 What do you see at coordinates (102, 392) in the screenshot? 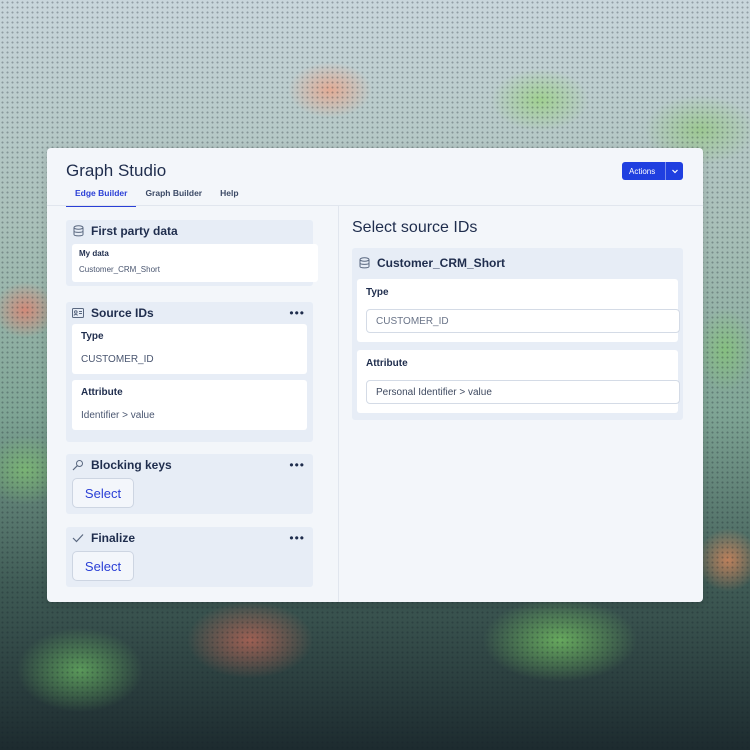
I see `source-attribute-label: Attribute` at bounding box center [102, 392].